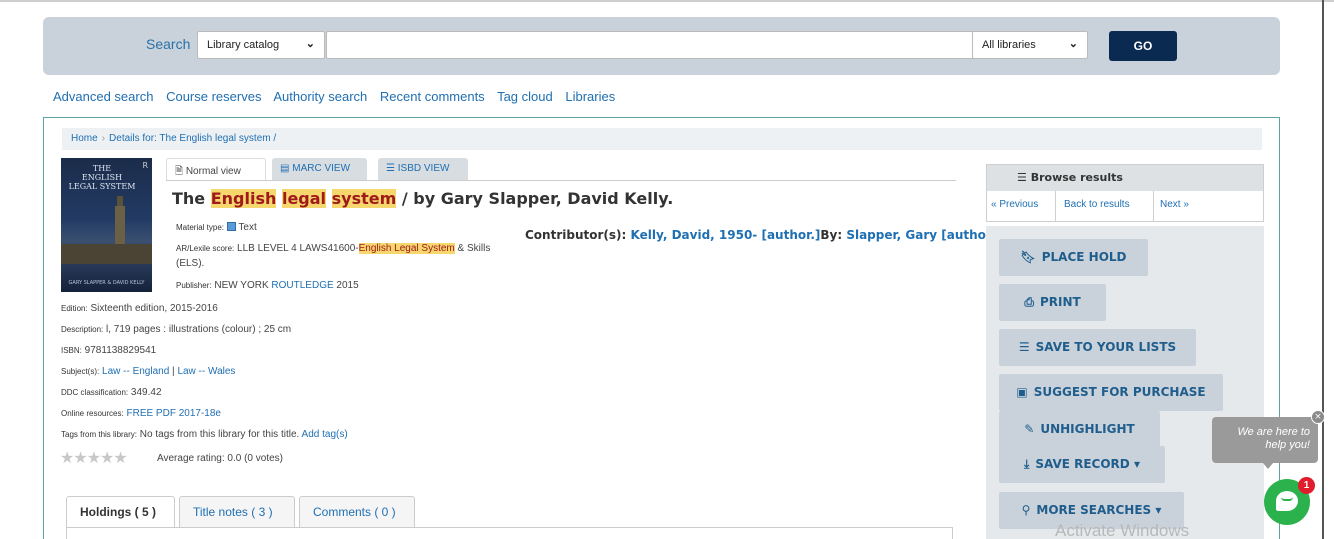 The height and width of the screenshot is (539, 1334). I want to click on edition-label: Edition:, so click(74, 308).